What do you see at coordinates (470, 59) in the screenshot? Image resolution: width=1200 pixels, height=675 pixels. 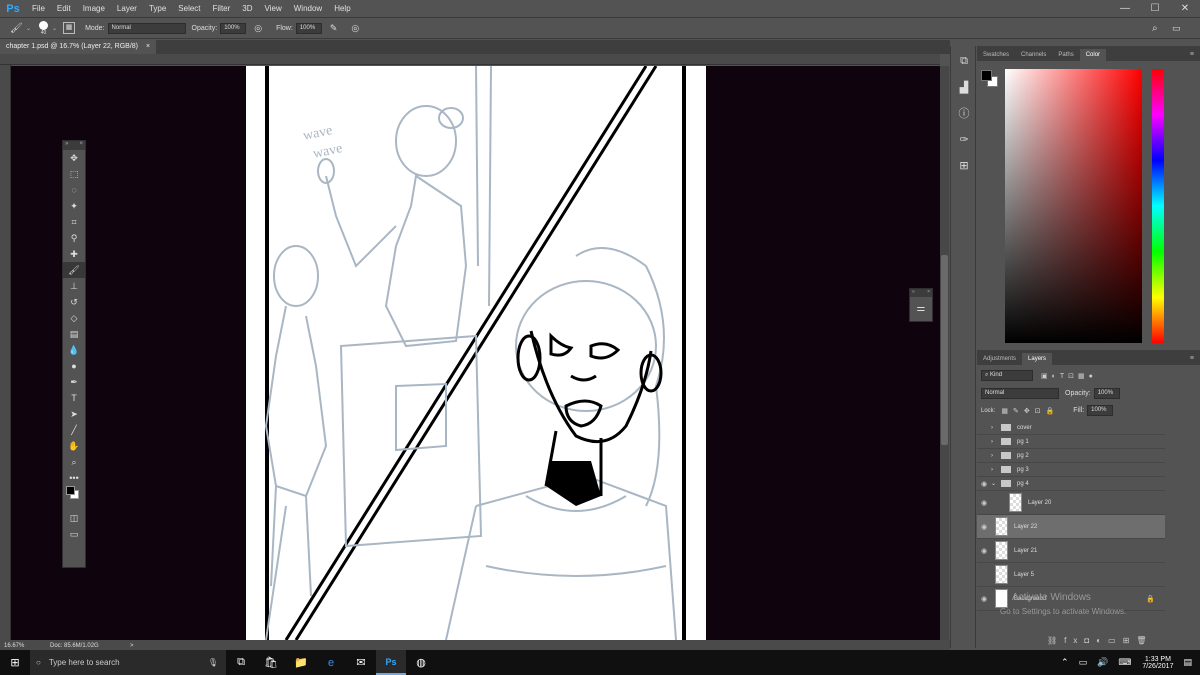 I see `ruler-horizontal` at bounding box center [470, 59].